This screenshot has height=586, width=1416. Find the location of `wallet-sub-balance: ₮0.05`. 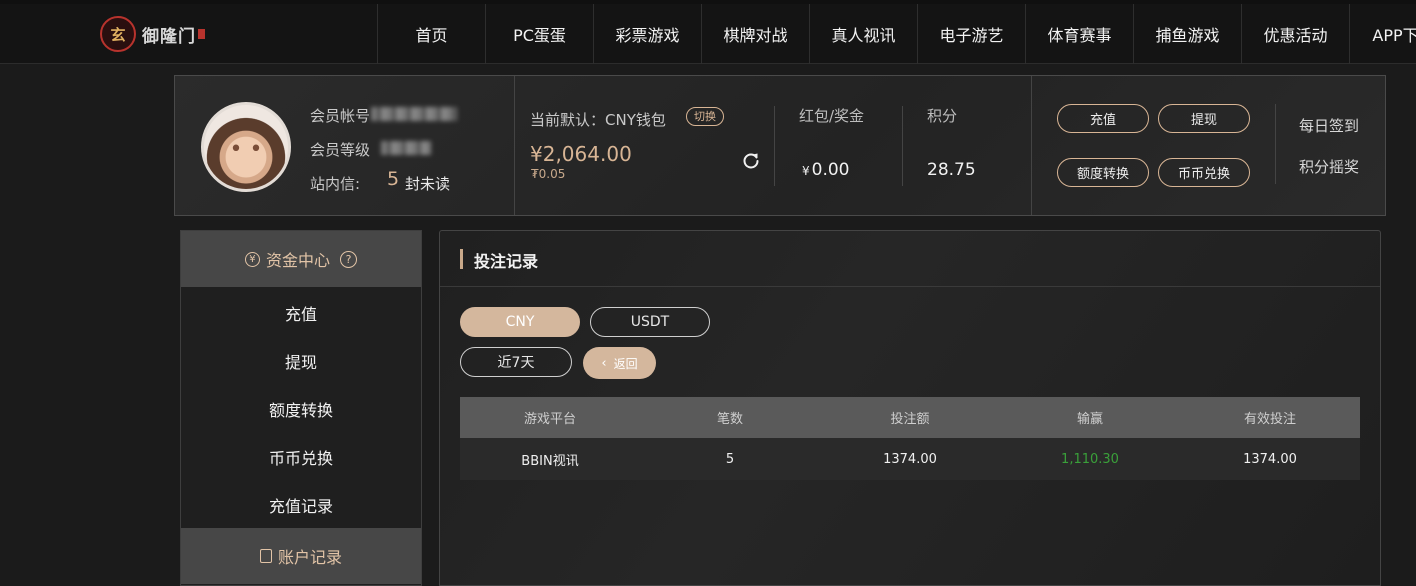

wallet-sub-balance: ₮0.05 is located at coordinates (548, 174).